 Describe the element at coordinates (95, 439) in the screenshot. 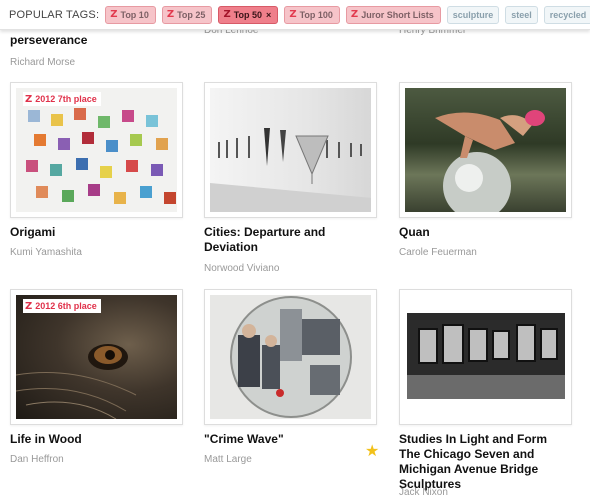

I see `artwork-title: Life in Wood` at that location.